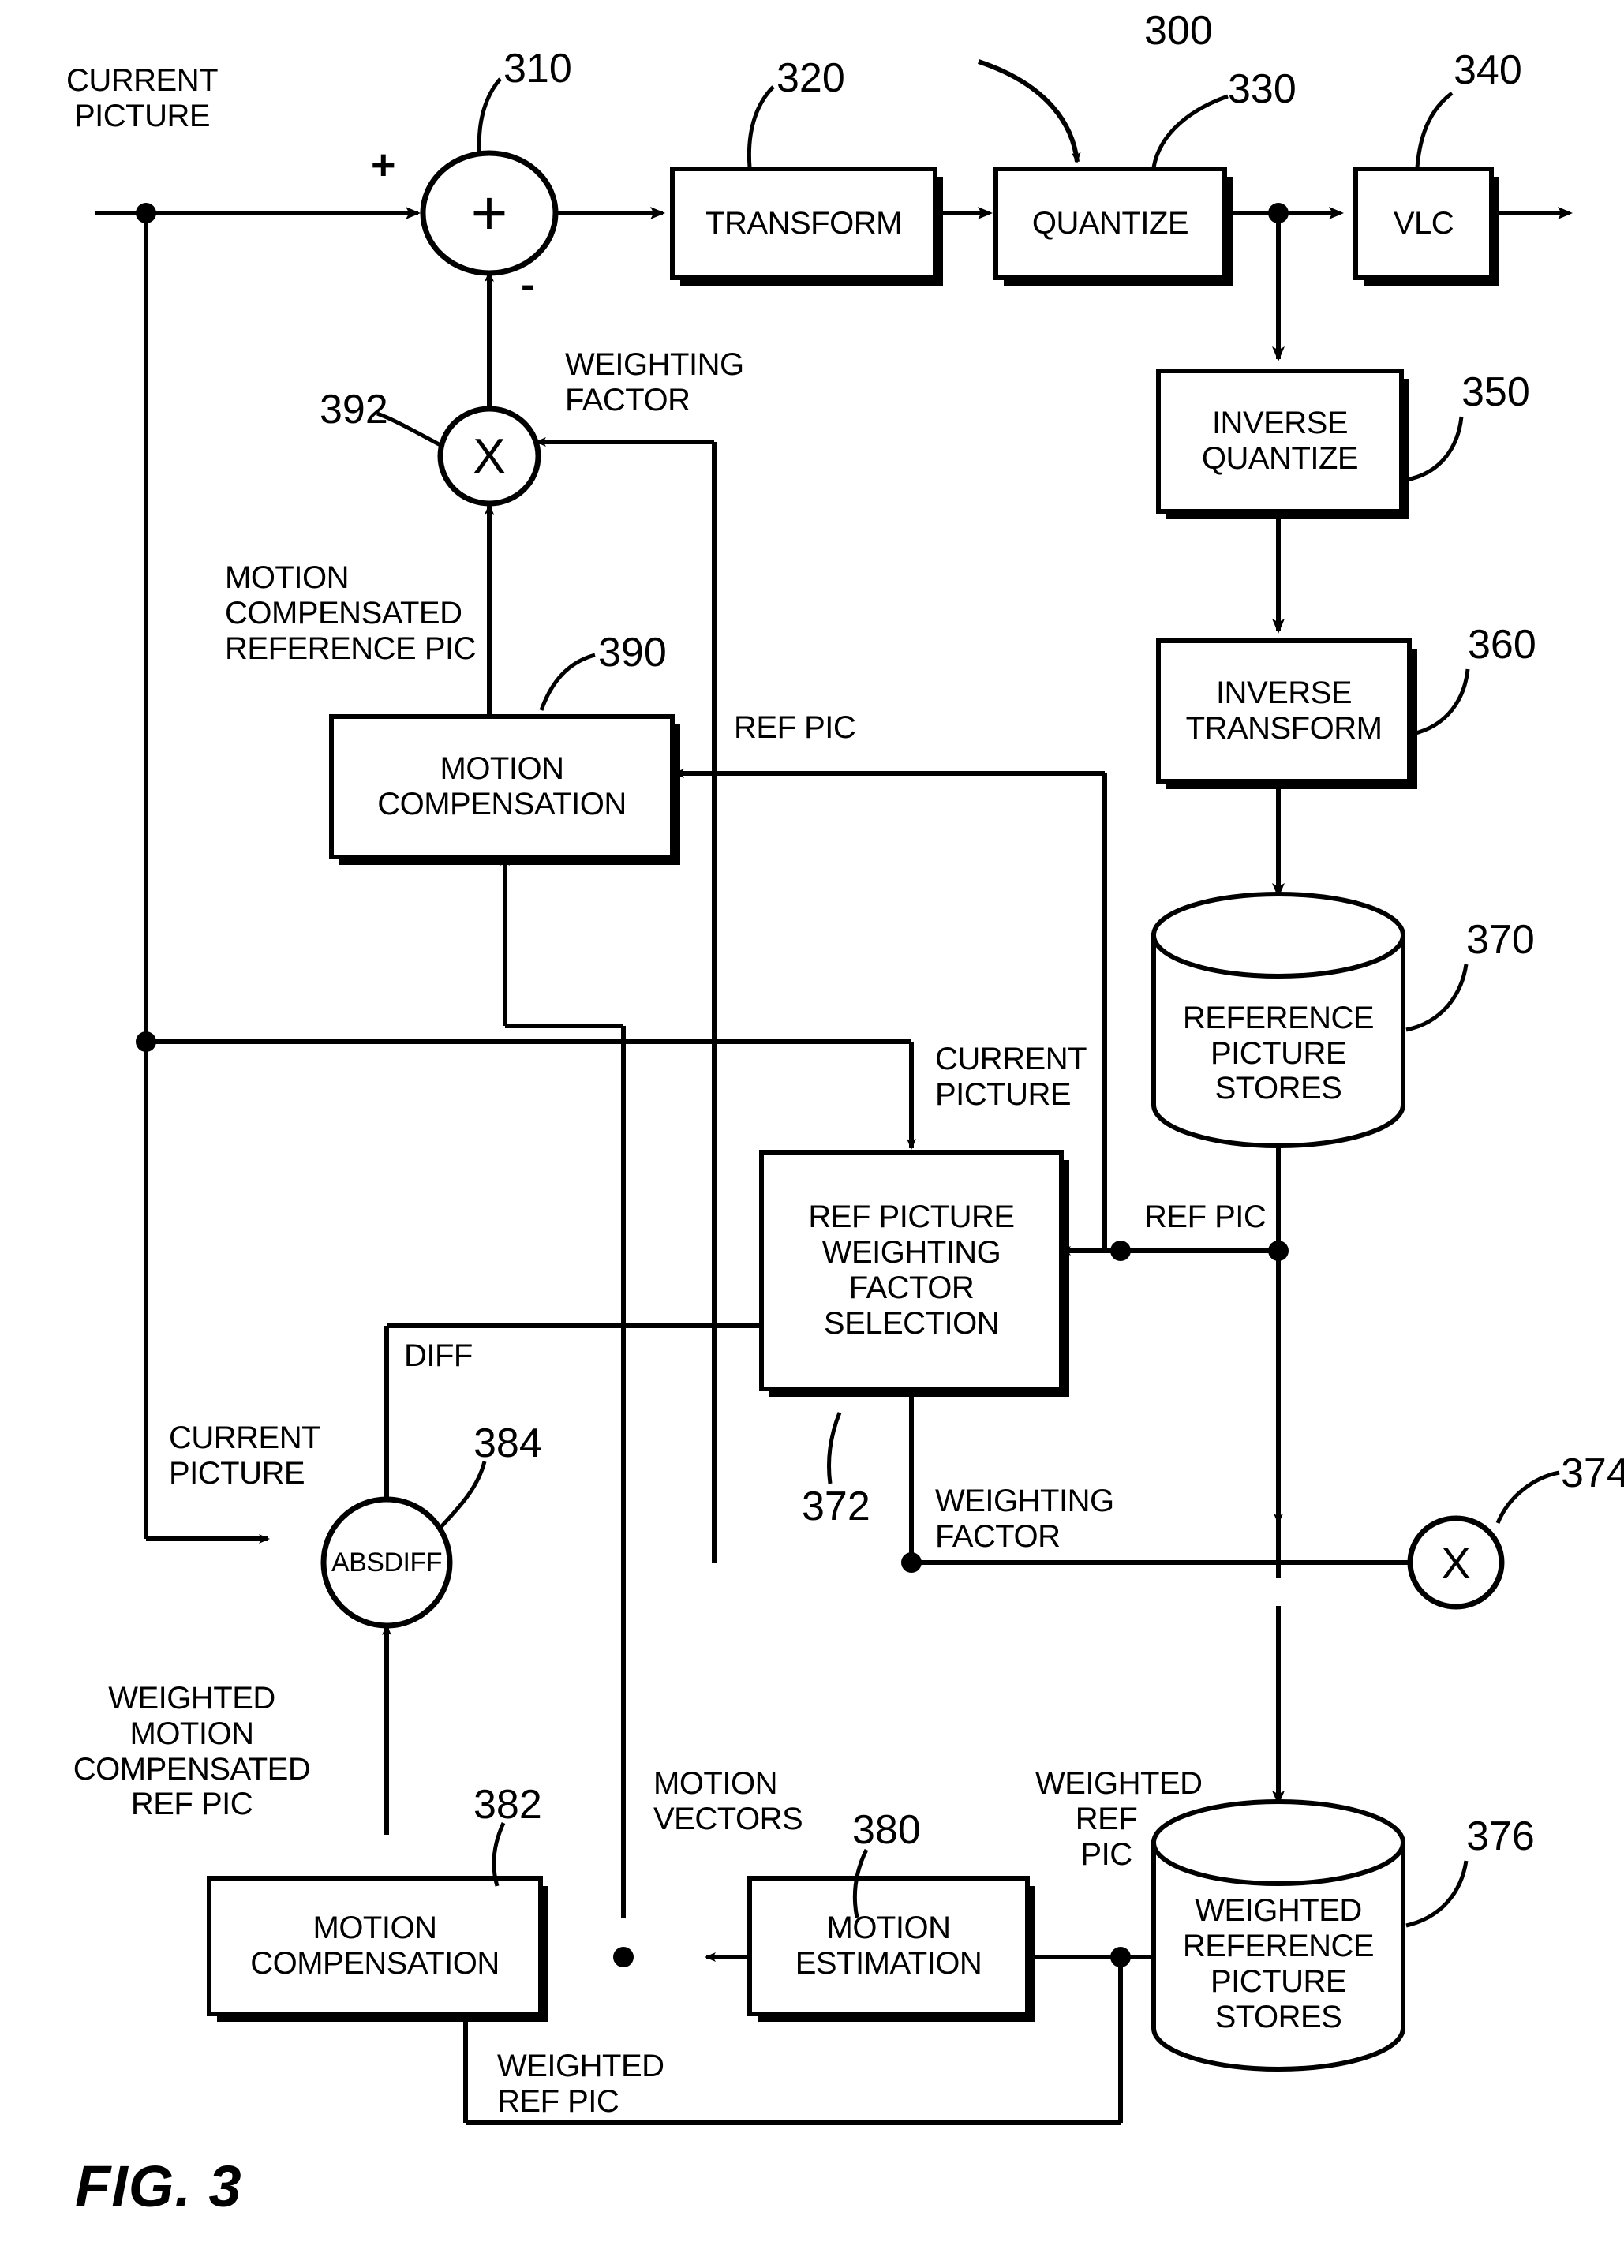 Image resolution: width=1624 pixels, height=2268 pixels. Describe the element at coordinates (1278, 1964) in the screenshot. I see `block-label-weighted-reference-picture-stores: WEIGHTED REFERENCE PICTURE STORES` at that location.